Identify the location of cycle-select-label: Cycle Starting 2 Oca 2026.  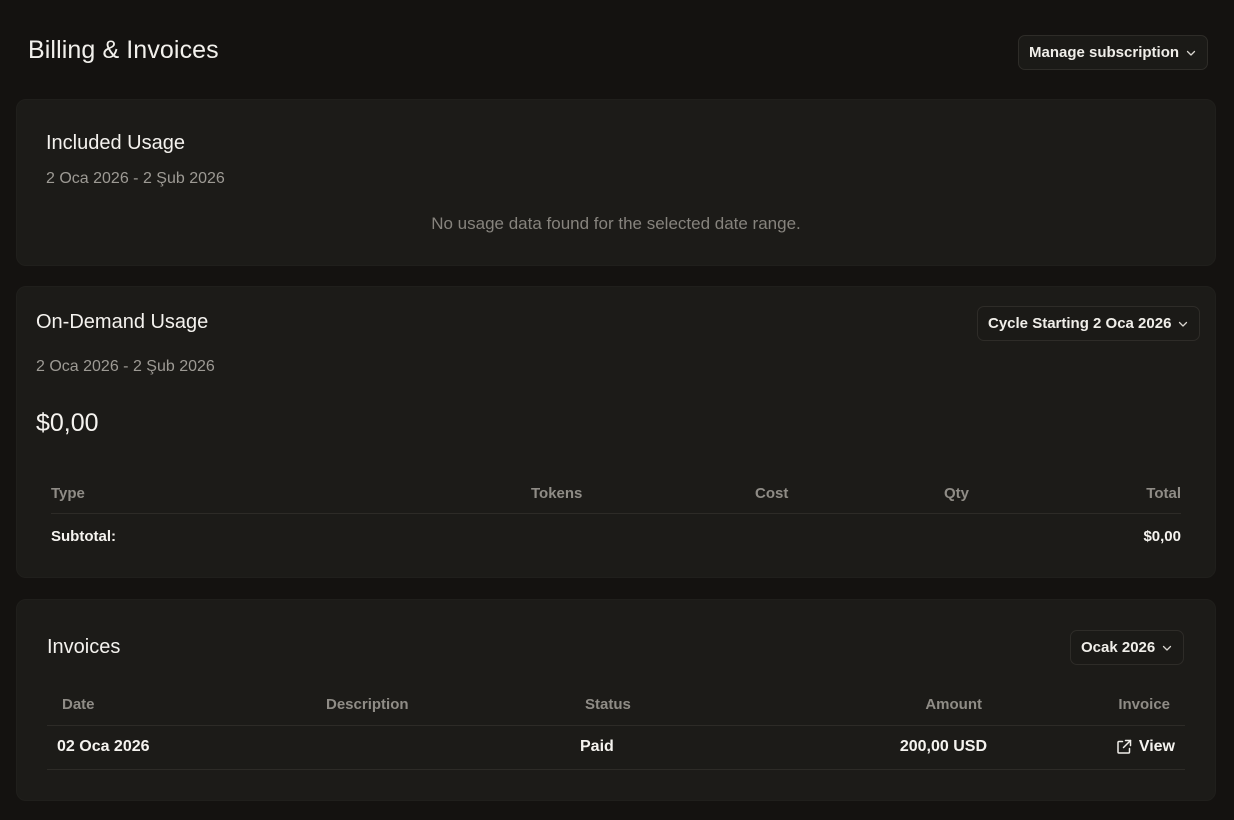
(1080, 323).